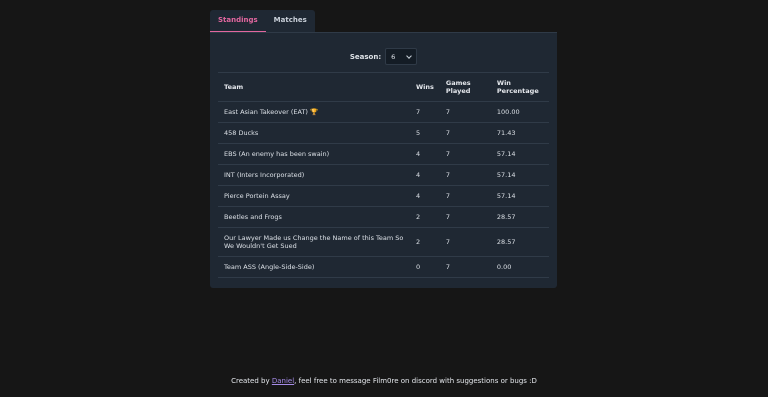 This screenshot has width=768, height=397. Describe the element at coordinates (519, 133) in the screenshot. I see `win-percentage-cell: 71.43` at that location.